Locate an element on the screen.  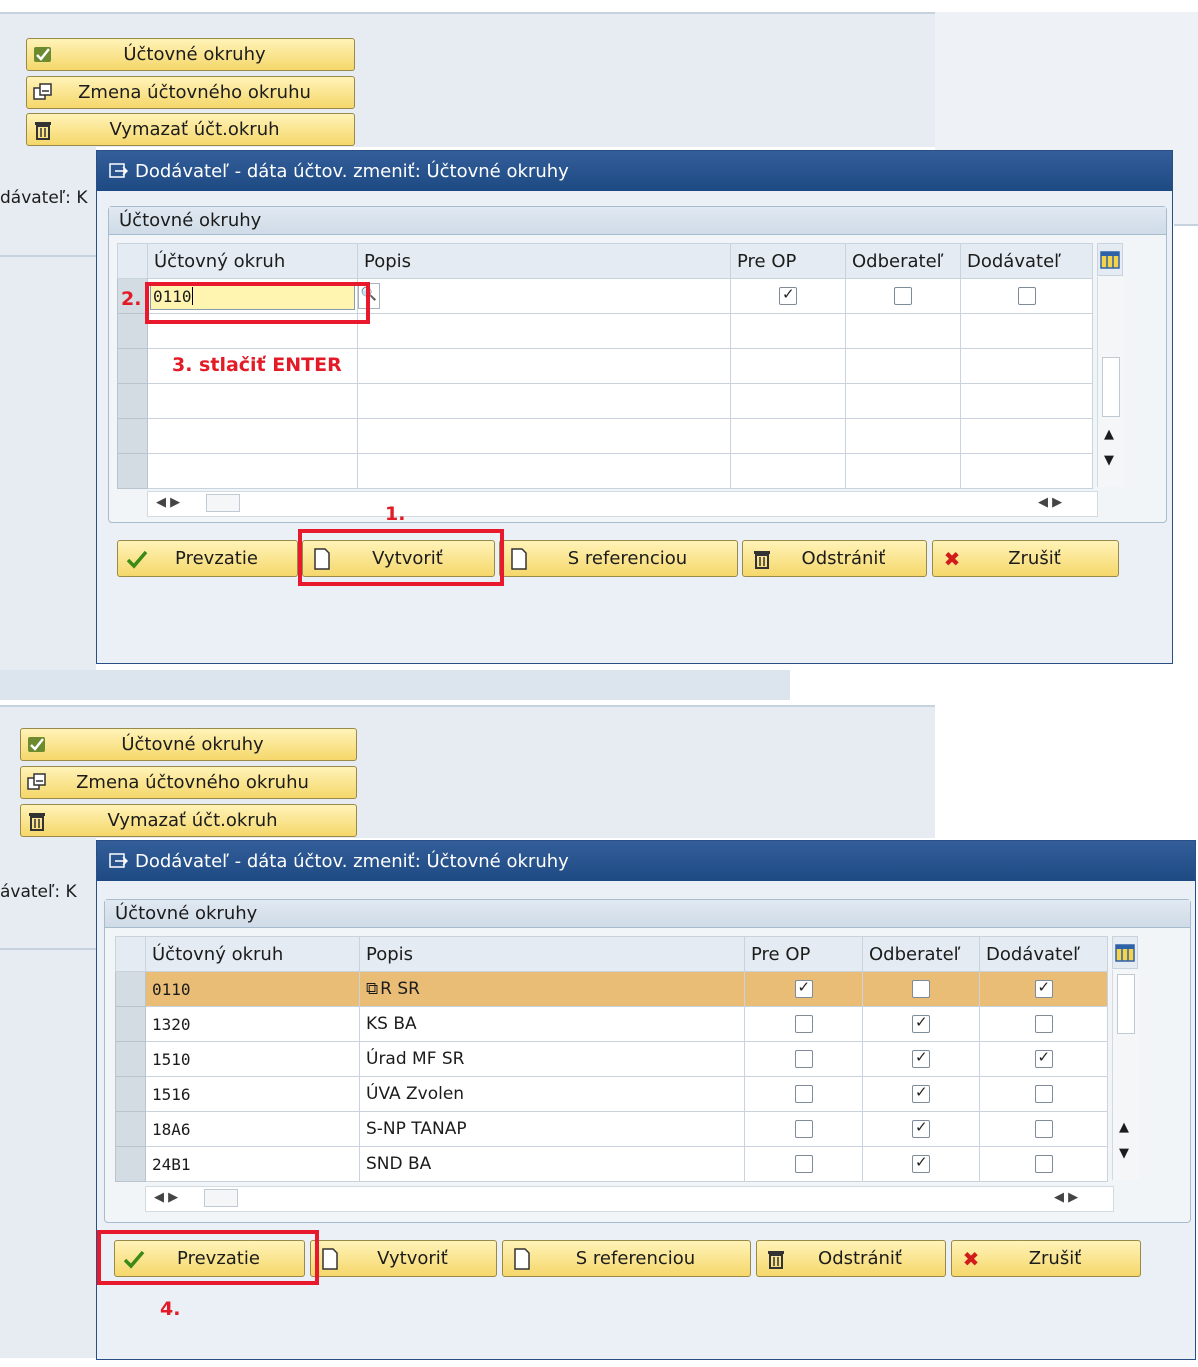
create-button: Vytvoriť is located at coordinates (403, 1258).